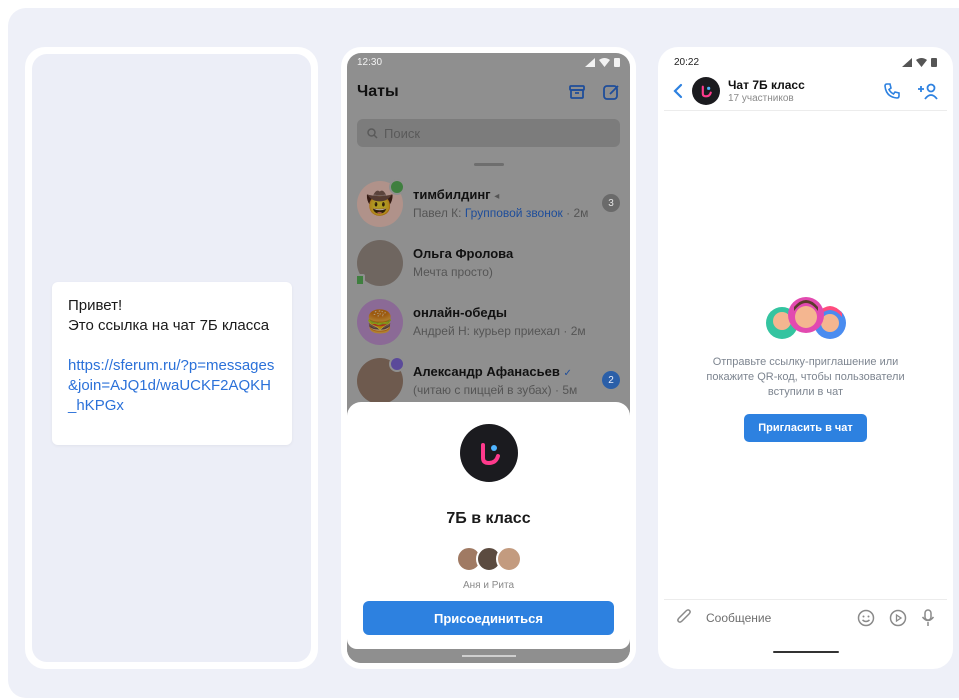 This screenshot has height=700, width=959. What do you see at coordinates (488, 585) in the screenshot?
I see `member-names: Аня и Рита` at bounding box center [488, 585].